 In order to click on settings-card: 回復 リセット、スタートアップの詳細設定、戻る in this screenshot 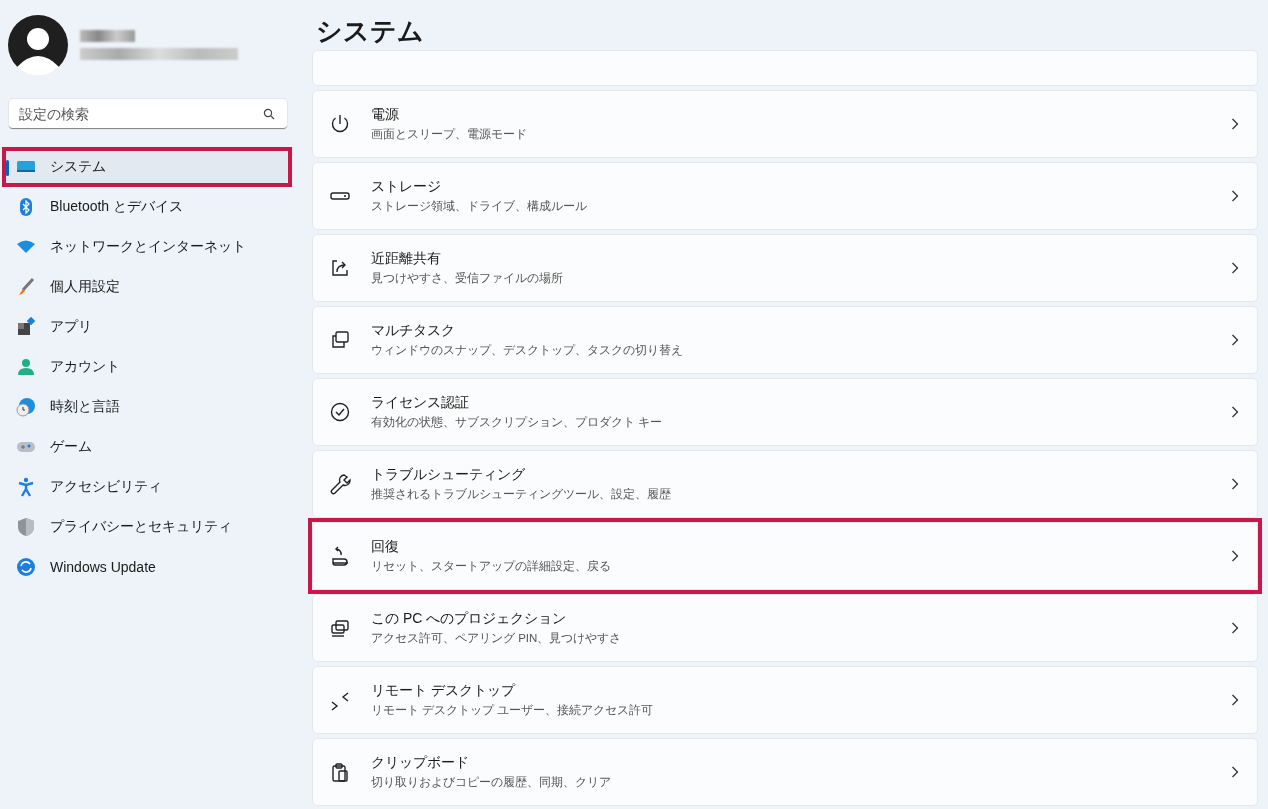, I will do `click(785, 556)`.